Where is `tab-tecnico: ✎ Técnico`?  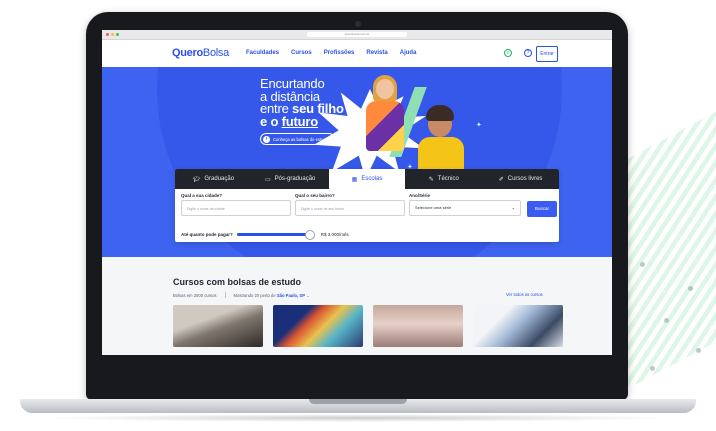
tab-tecnico: ✎ Técnico is located at coordinates (444, 179).